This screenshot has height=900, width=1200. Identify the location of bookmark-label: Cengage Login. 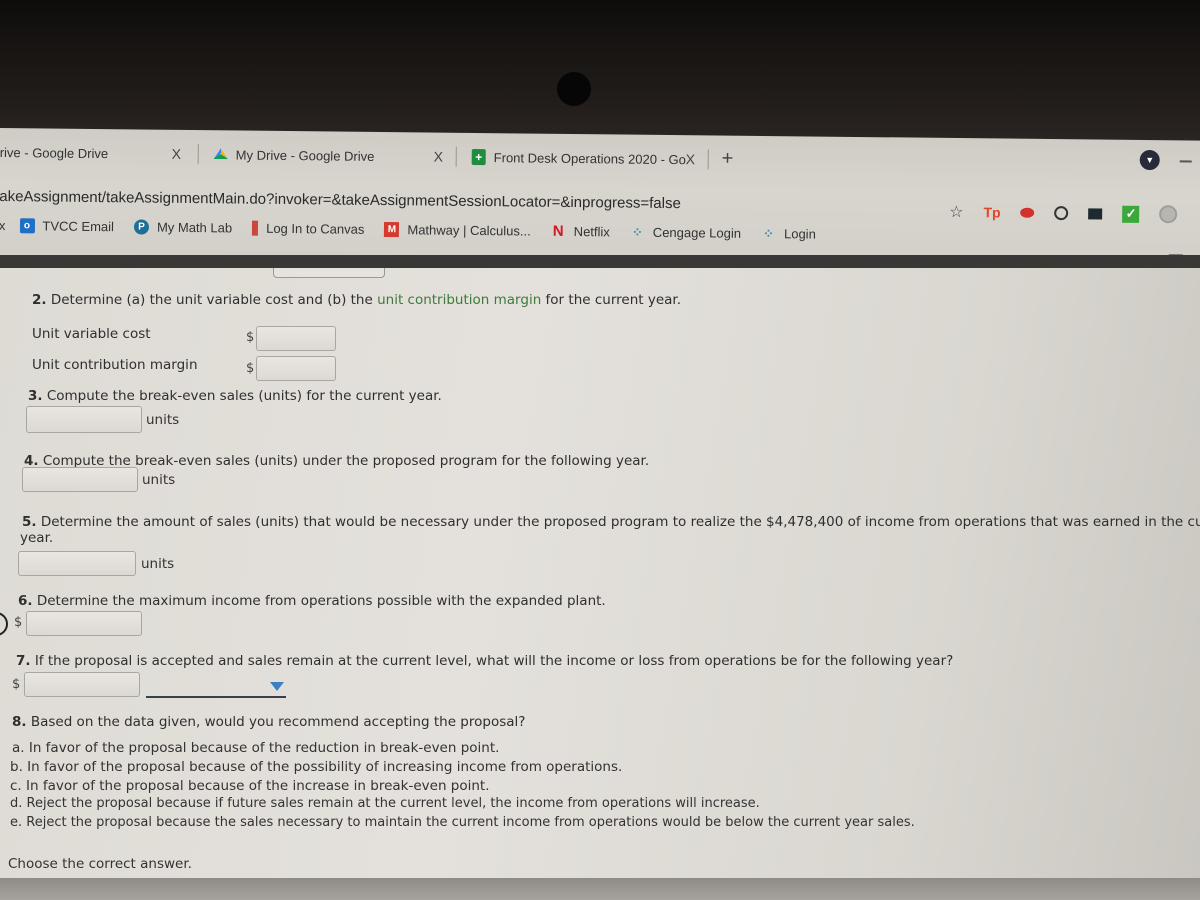
(697, 232).